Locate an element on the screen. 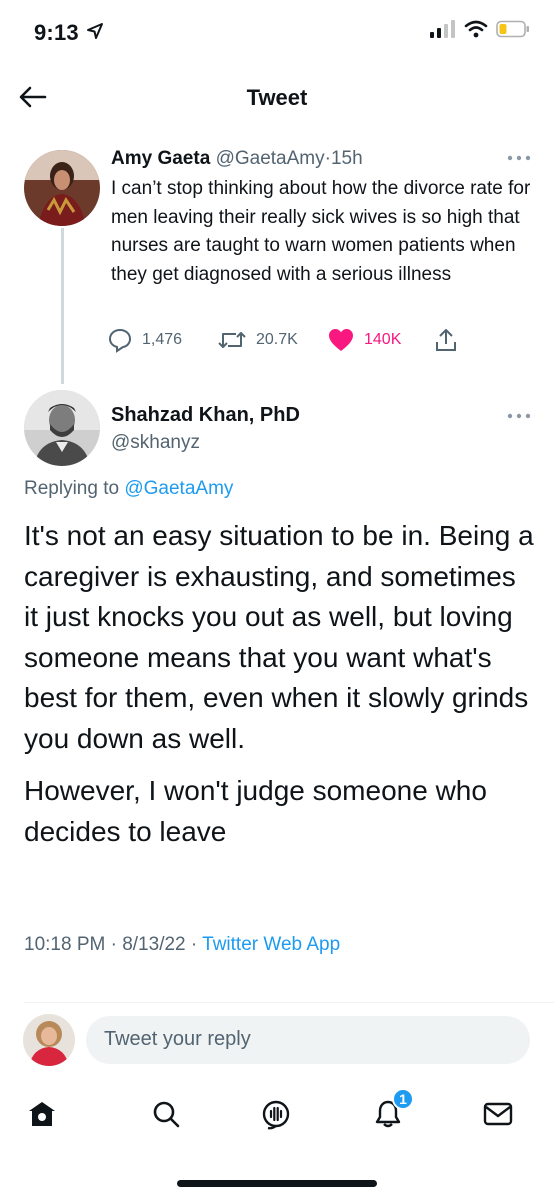 The width and height of the screenshot is (554, 1200). engagement-stats-clipped is located at coordinates (234, 994).